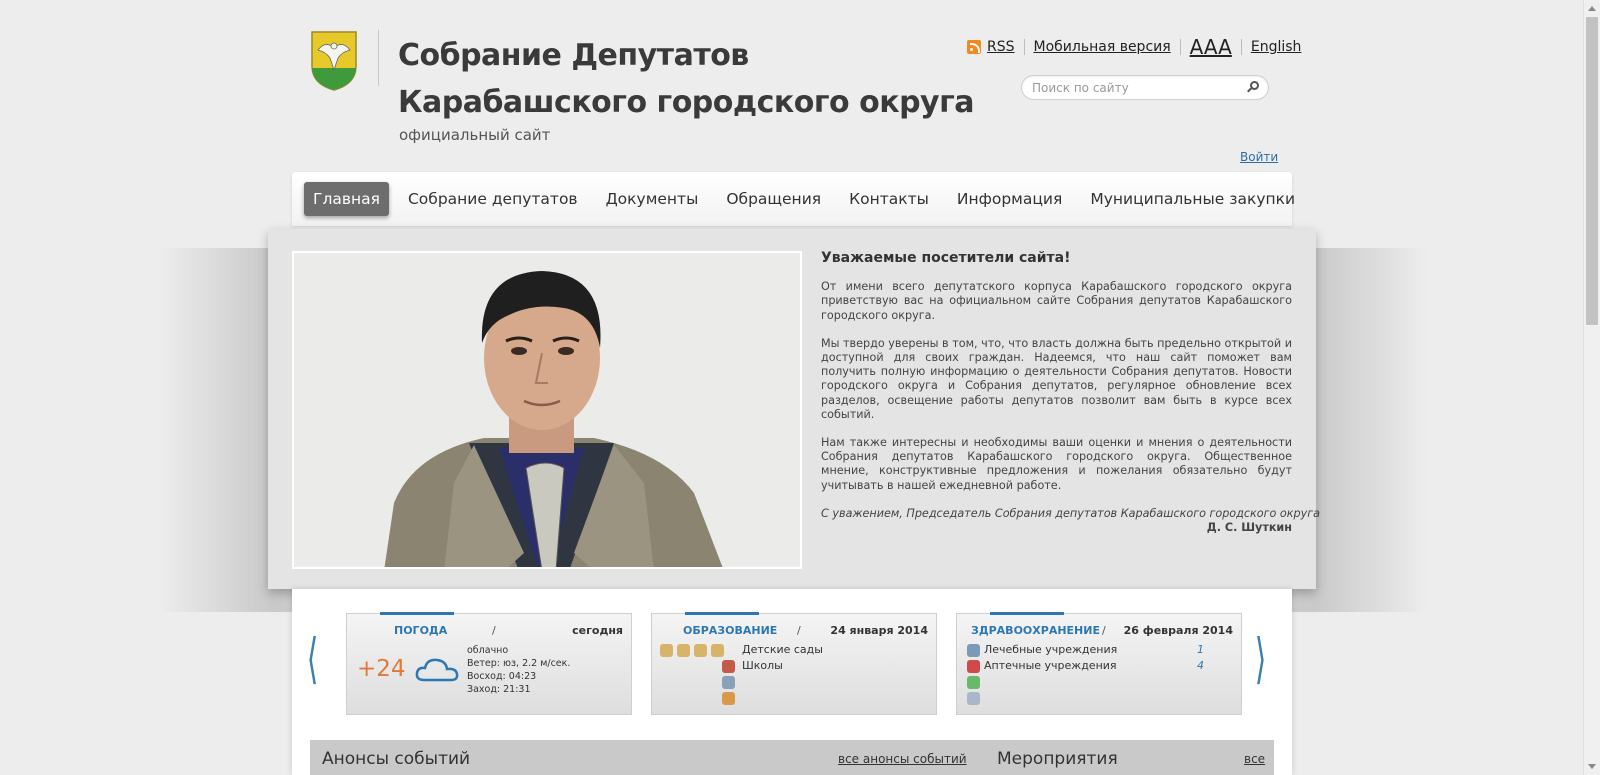 The image size is (1600, 775). I want to click on nav-item-home: Главная, so click(346, 199).